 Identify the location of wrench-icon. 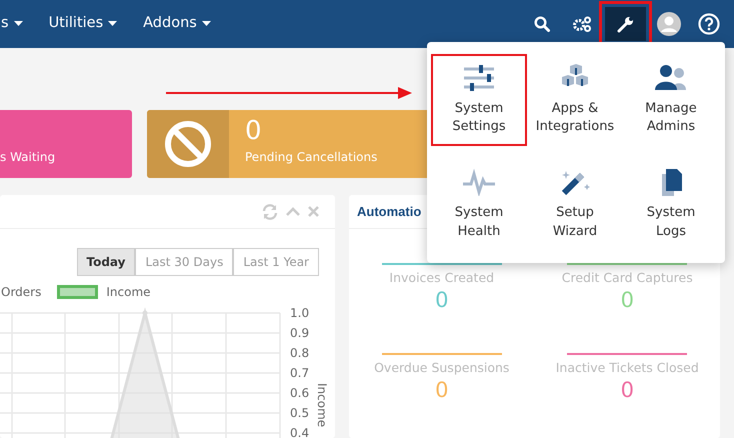
(625, 24).